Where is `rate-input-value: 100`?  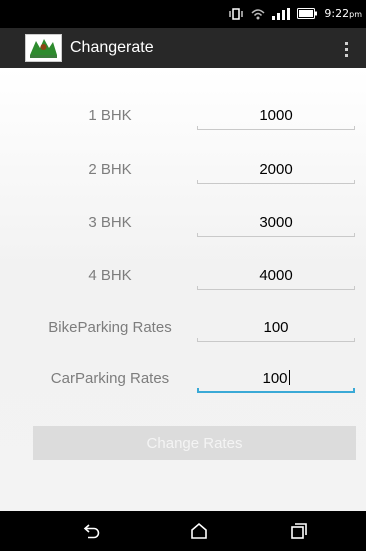 rate-input-value: 100 is located at coordinates (276, 327).